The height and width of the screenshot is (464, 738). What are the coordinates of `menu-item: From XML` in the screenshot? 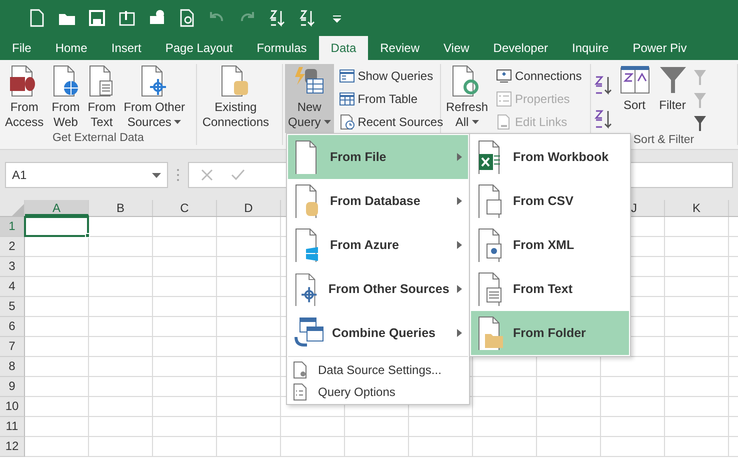 It's located at (550, 245).